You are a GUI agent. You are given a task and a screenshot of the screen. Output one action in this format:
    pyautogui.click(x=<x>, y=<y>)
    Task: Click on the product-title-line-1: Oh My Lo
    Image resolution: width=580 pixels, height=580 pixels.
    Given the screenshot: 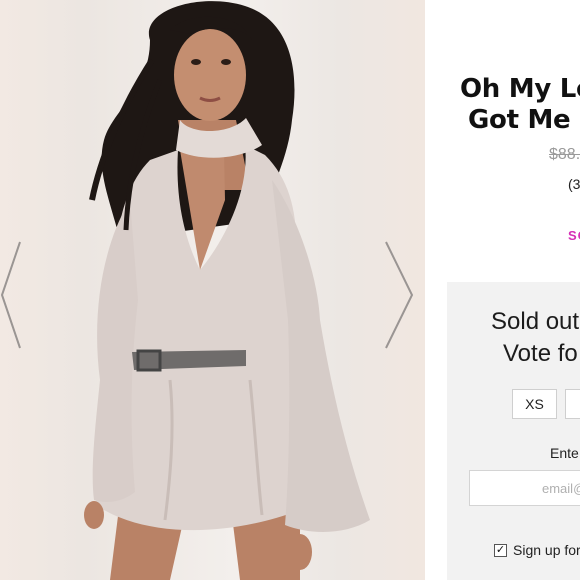 What is the action you would take?
    pyautogui.click(x=520, y=89)
    